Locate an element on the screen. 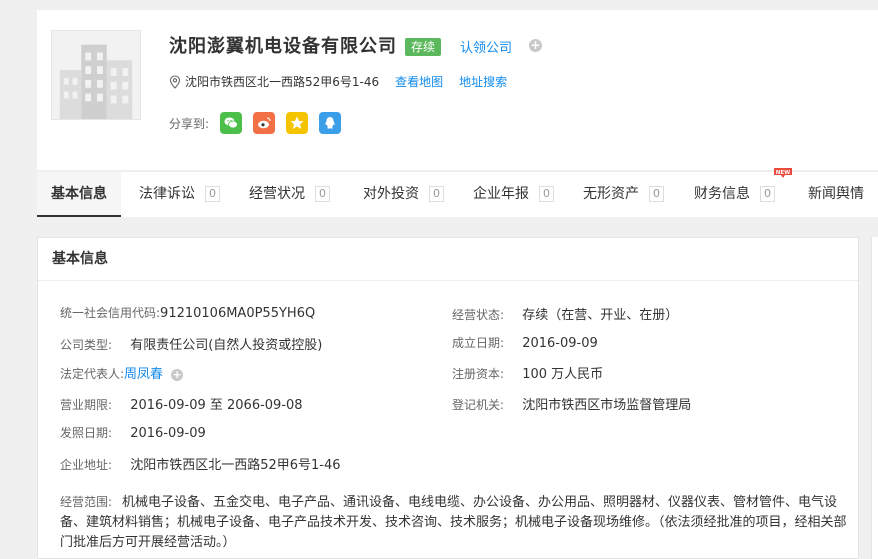 The image size is (878, 559). tab-label: 基本信息 is located at coordinates (79, 194).